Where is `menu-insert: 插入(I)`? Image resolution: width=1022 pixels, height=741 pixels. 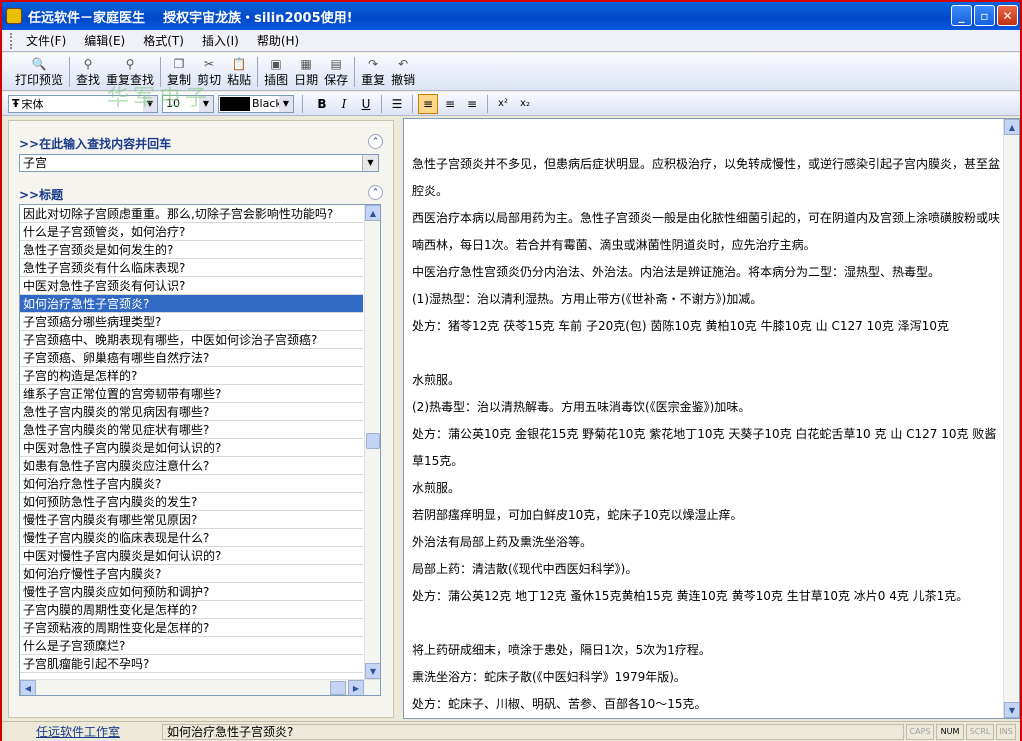
menu-insert: 插入(I) is located at coordinates (220, 40).